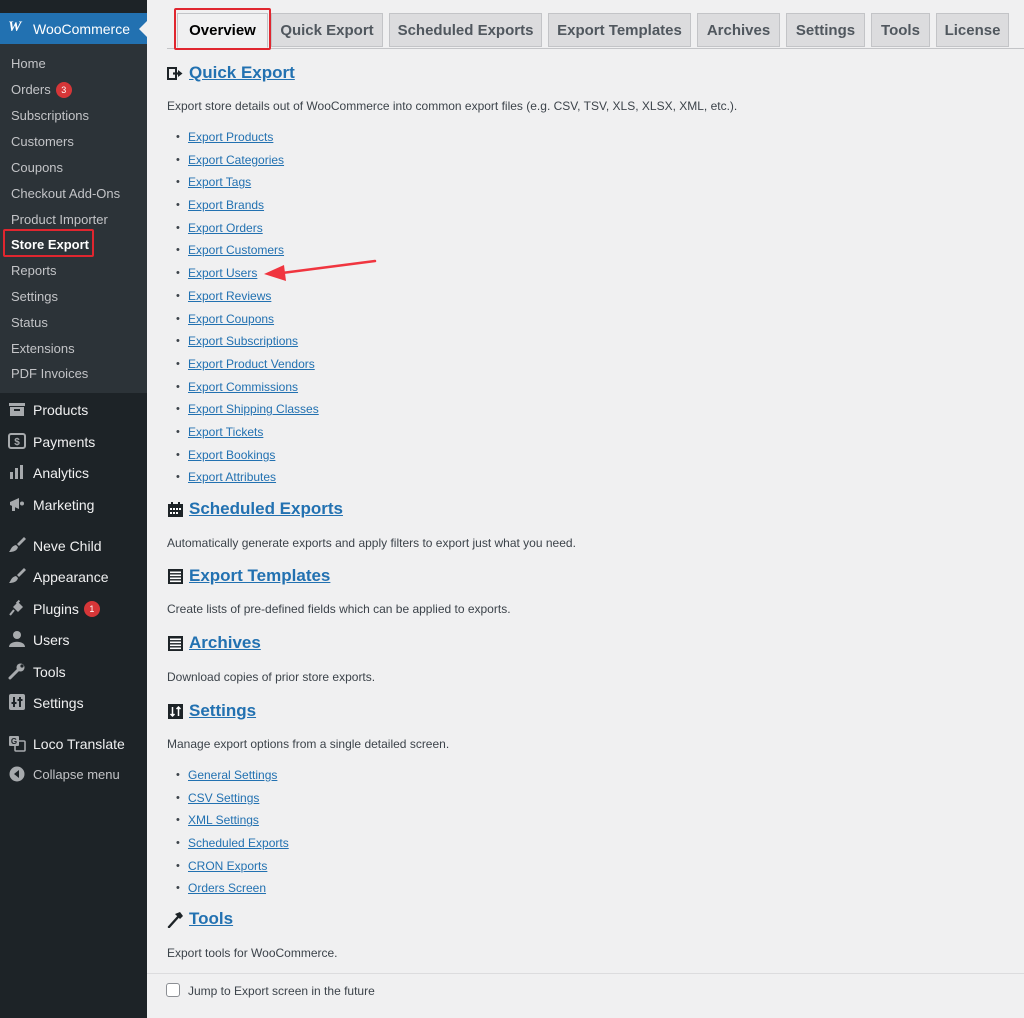  What do you see at coordinates (266, 509) in the screenshot?
I see `scheduled-exports-link: Scheduled Exports` at bounding box center [266, 509].